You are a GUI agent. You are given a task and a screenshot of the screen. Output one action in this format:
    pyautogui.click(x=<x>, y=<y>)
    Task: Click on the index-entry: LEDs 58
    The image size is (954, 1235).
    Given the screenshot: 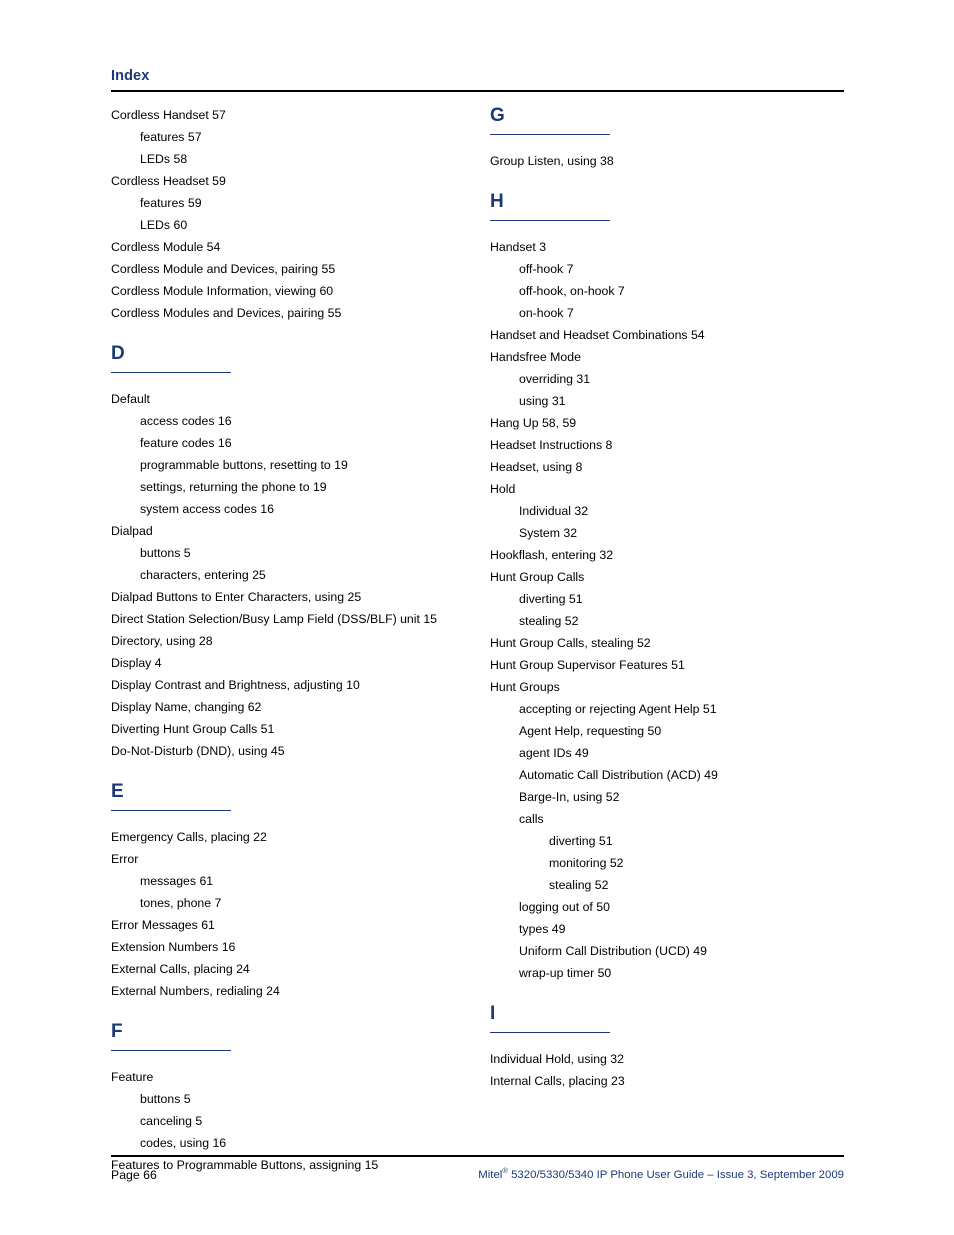 What is the action you would take?
    pyautogui.click(x=301, y=159)
    